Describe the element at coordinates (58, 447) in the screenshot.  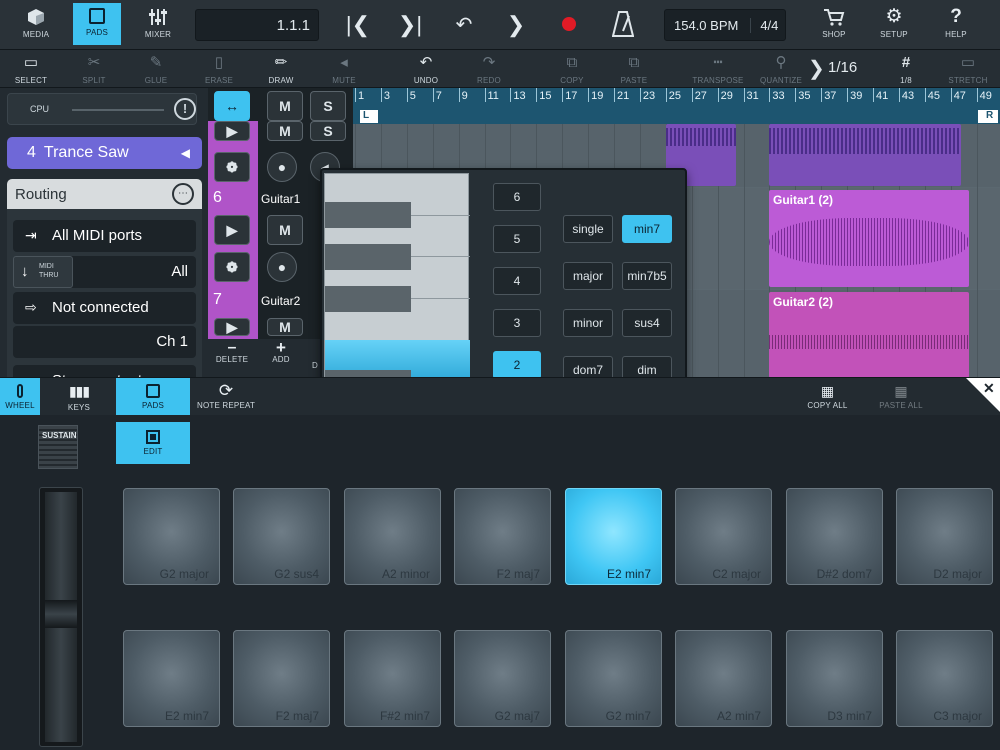
I see `sustain-pedal: SUSTAIN` at that location.